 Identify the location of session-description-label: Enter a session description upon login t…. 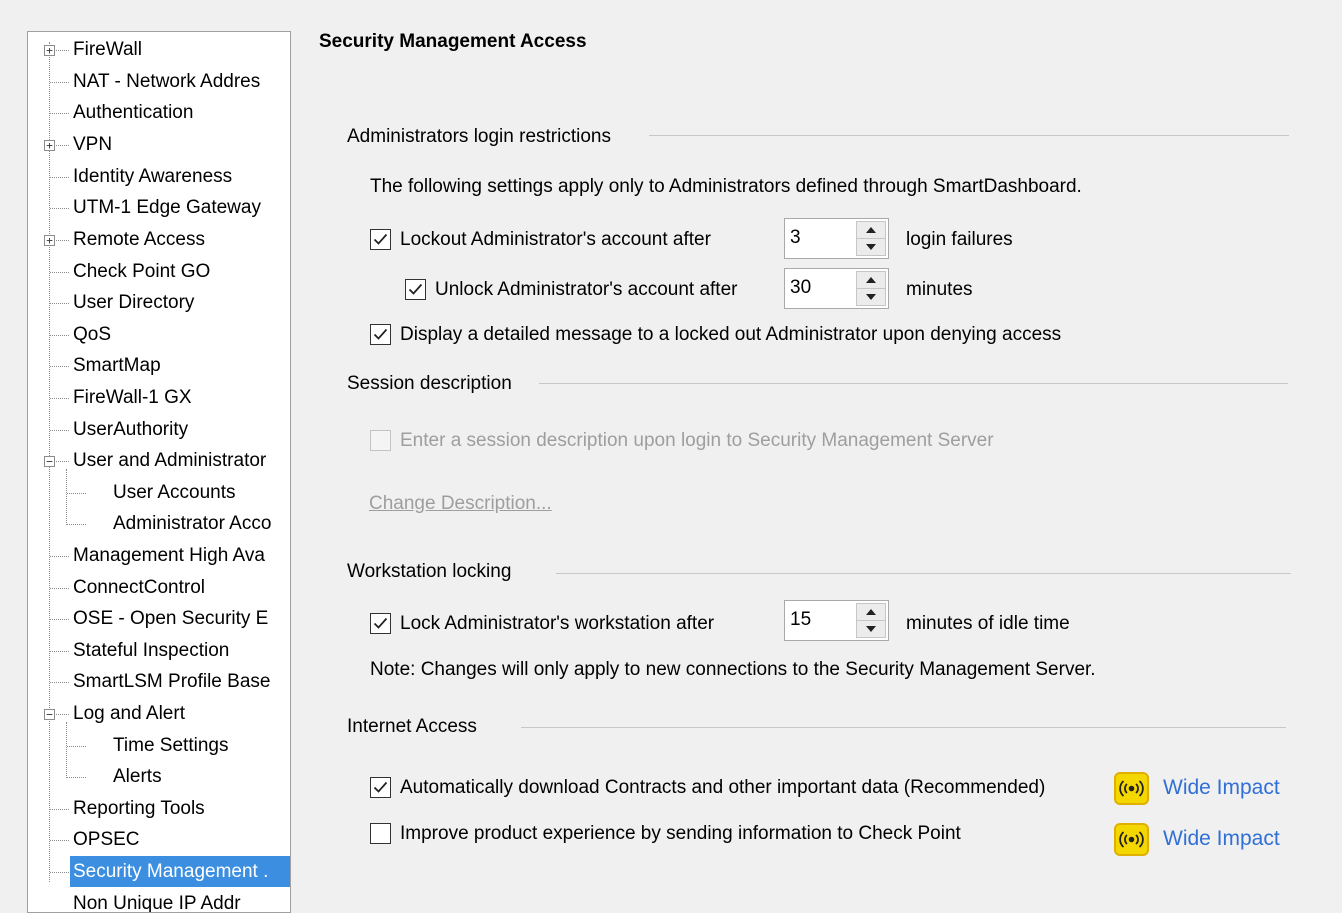
(697, 441).